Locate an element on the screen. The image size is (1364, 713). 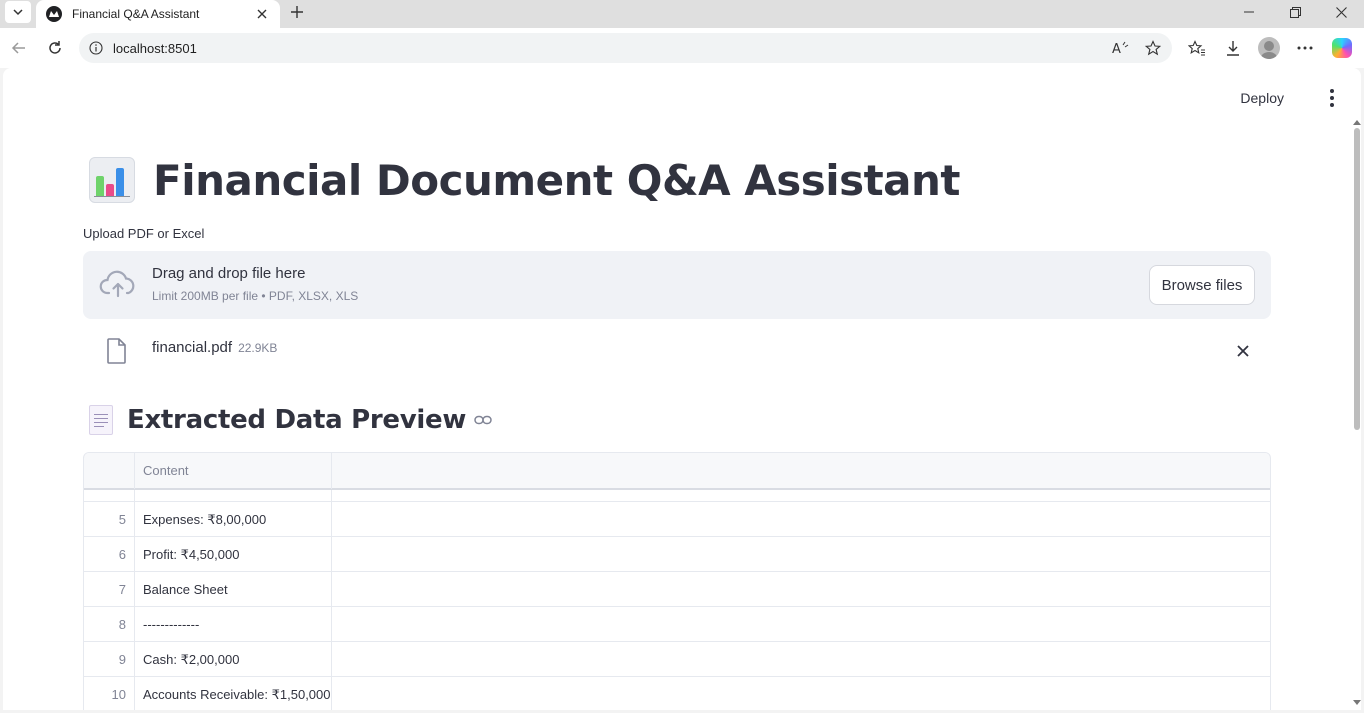
remove-file-button is located at coordinates (1243, 351).